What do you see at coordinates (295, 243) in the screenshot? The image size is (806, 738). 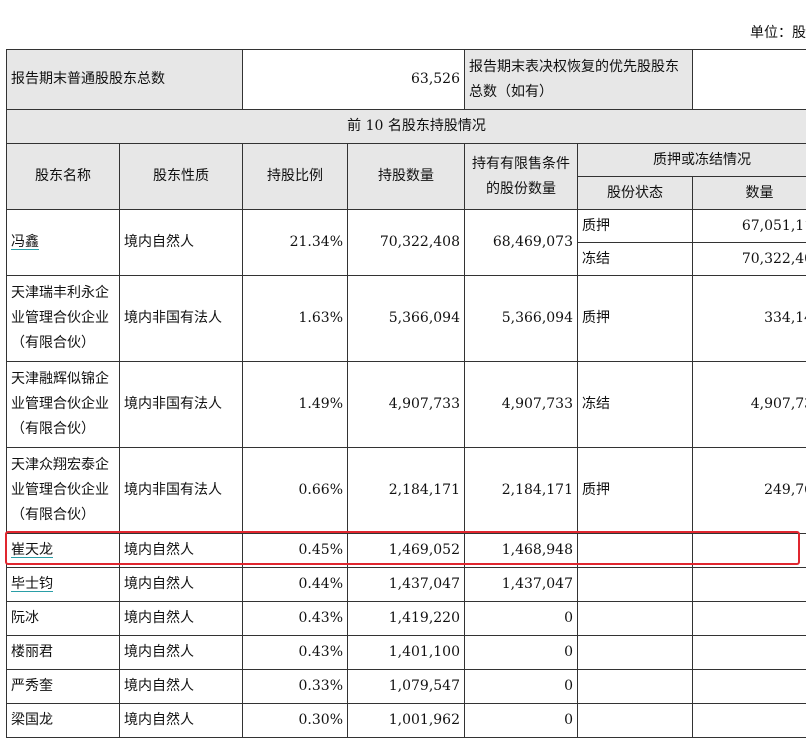 I see `row-ratio: 21.34%` at bounding box center [295, 243].